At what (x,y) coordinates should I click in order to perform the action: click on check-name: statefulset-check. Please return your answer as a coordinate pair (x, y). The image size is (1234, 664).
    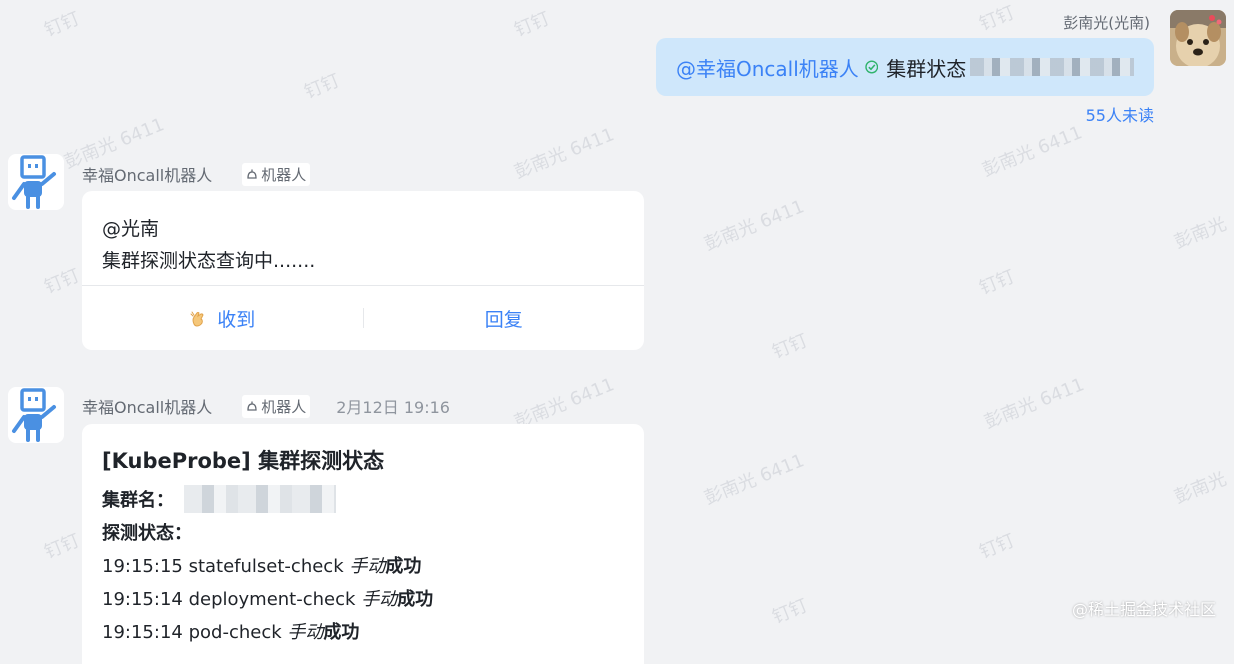
    Looking at the image, I should click on (266, 566).